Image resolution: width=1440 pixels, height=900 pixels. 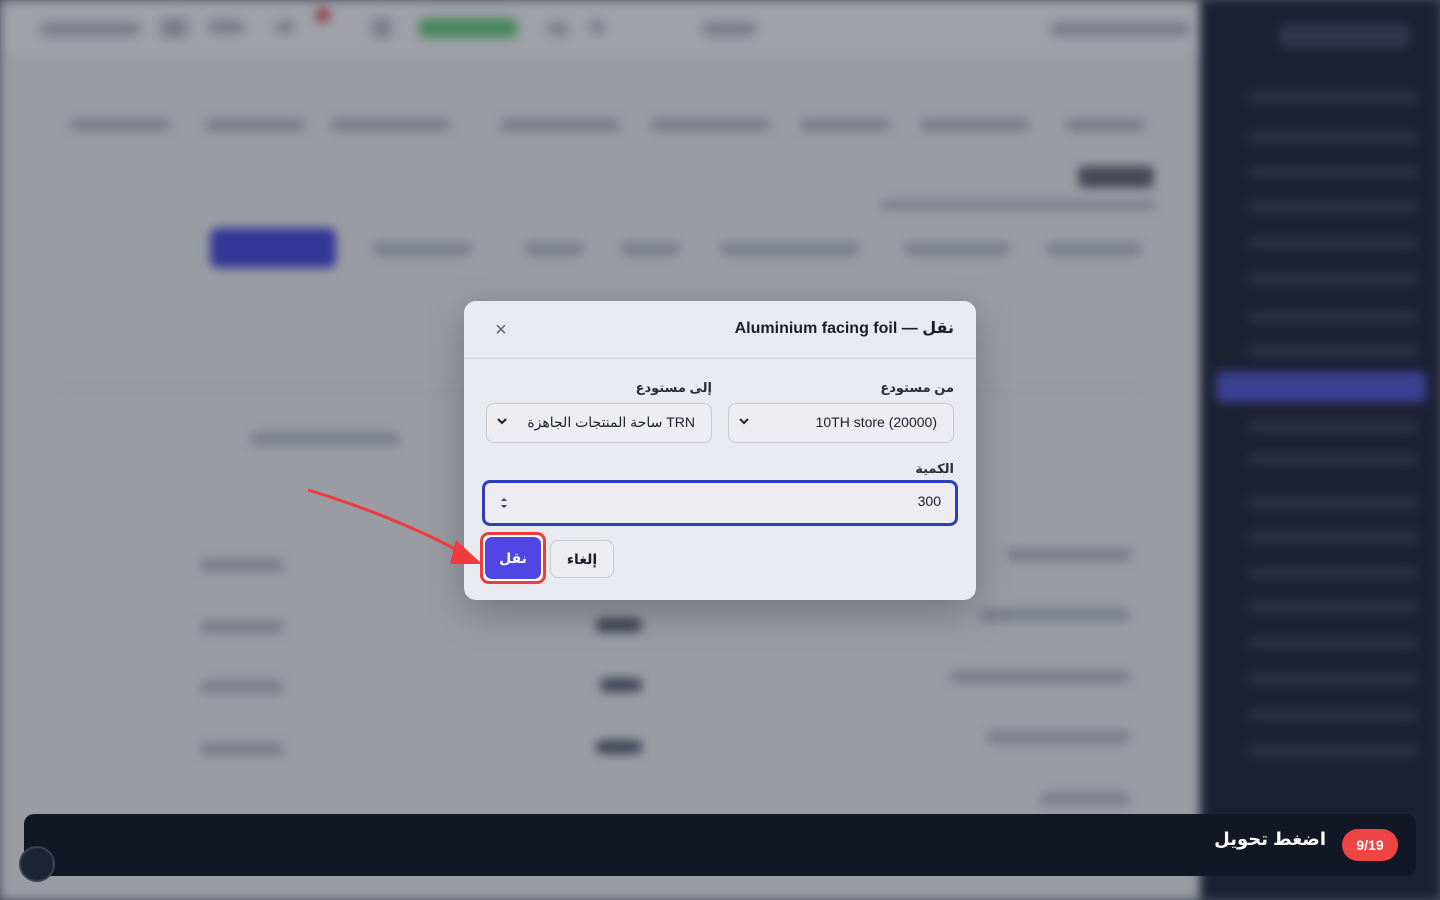 I want to click on to-warehouse-select: TRN ساحة المنتجات الجاهزة, so click(x=599, y=423).